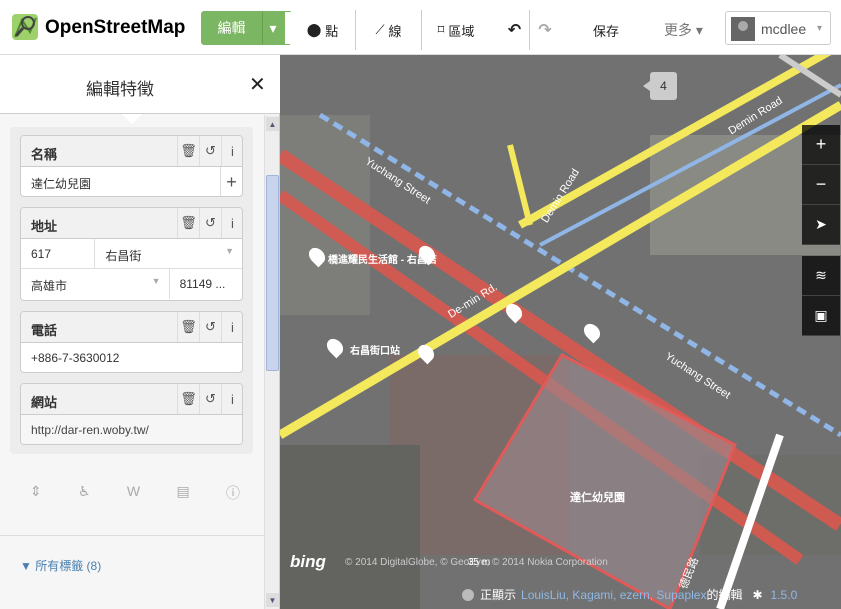  I want to click on name-input: 達仁幼兒園, so click(131, 181).